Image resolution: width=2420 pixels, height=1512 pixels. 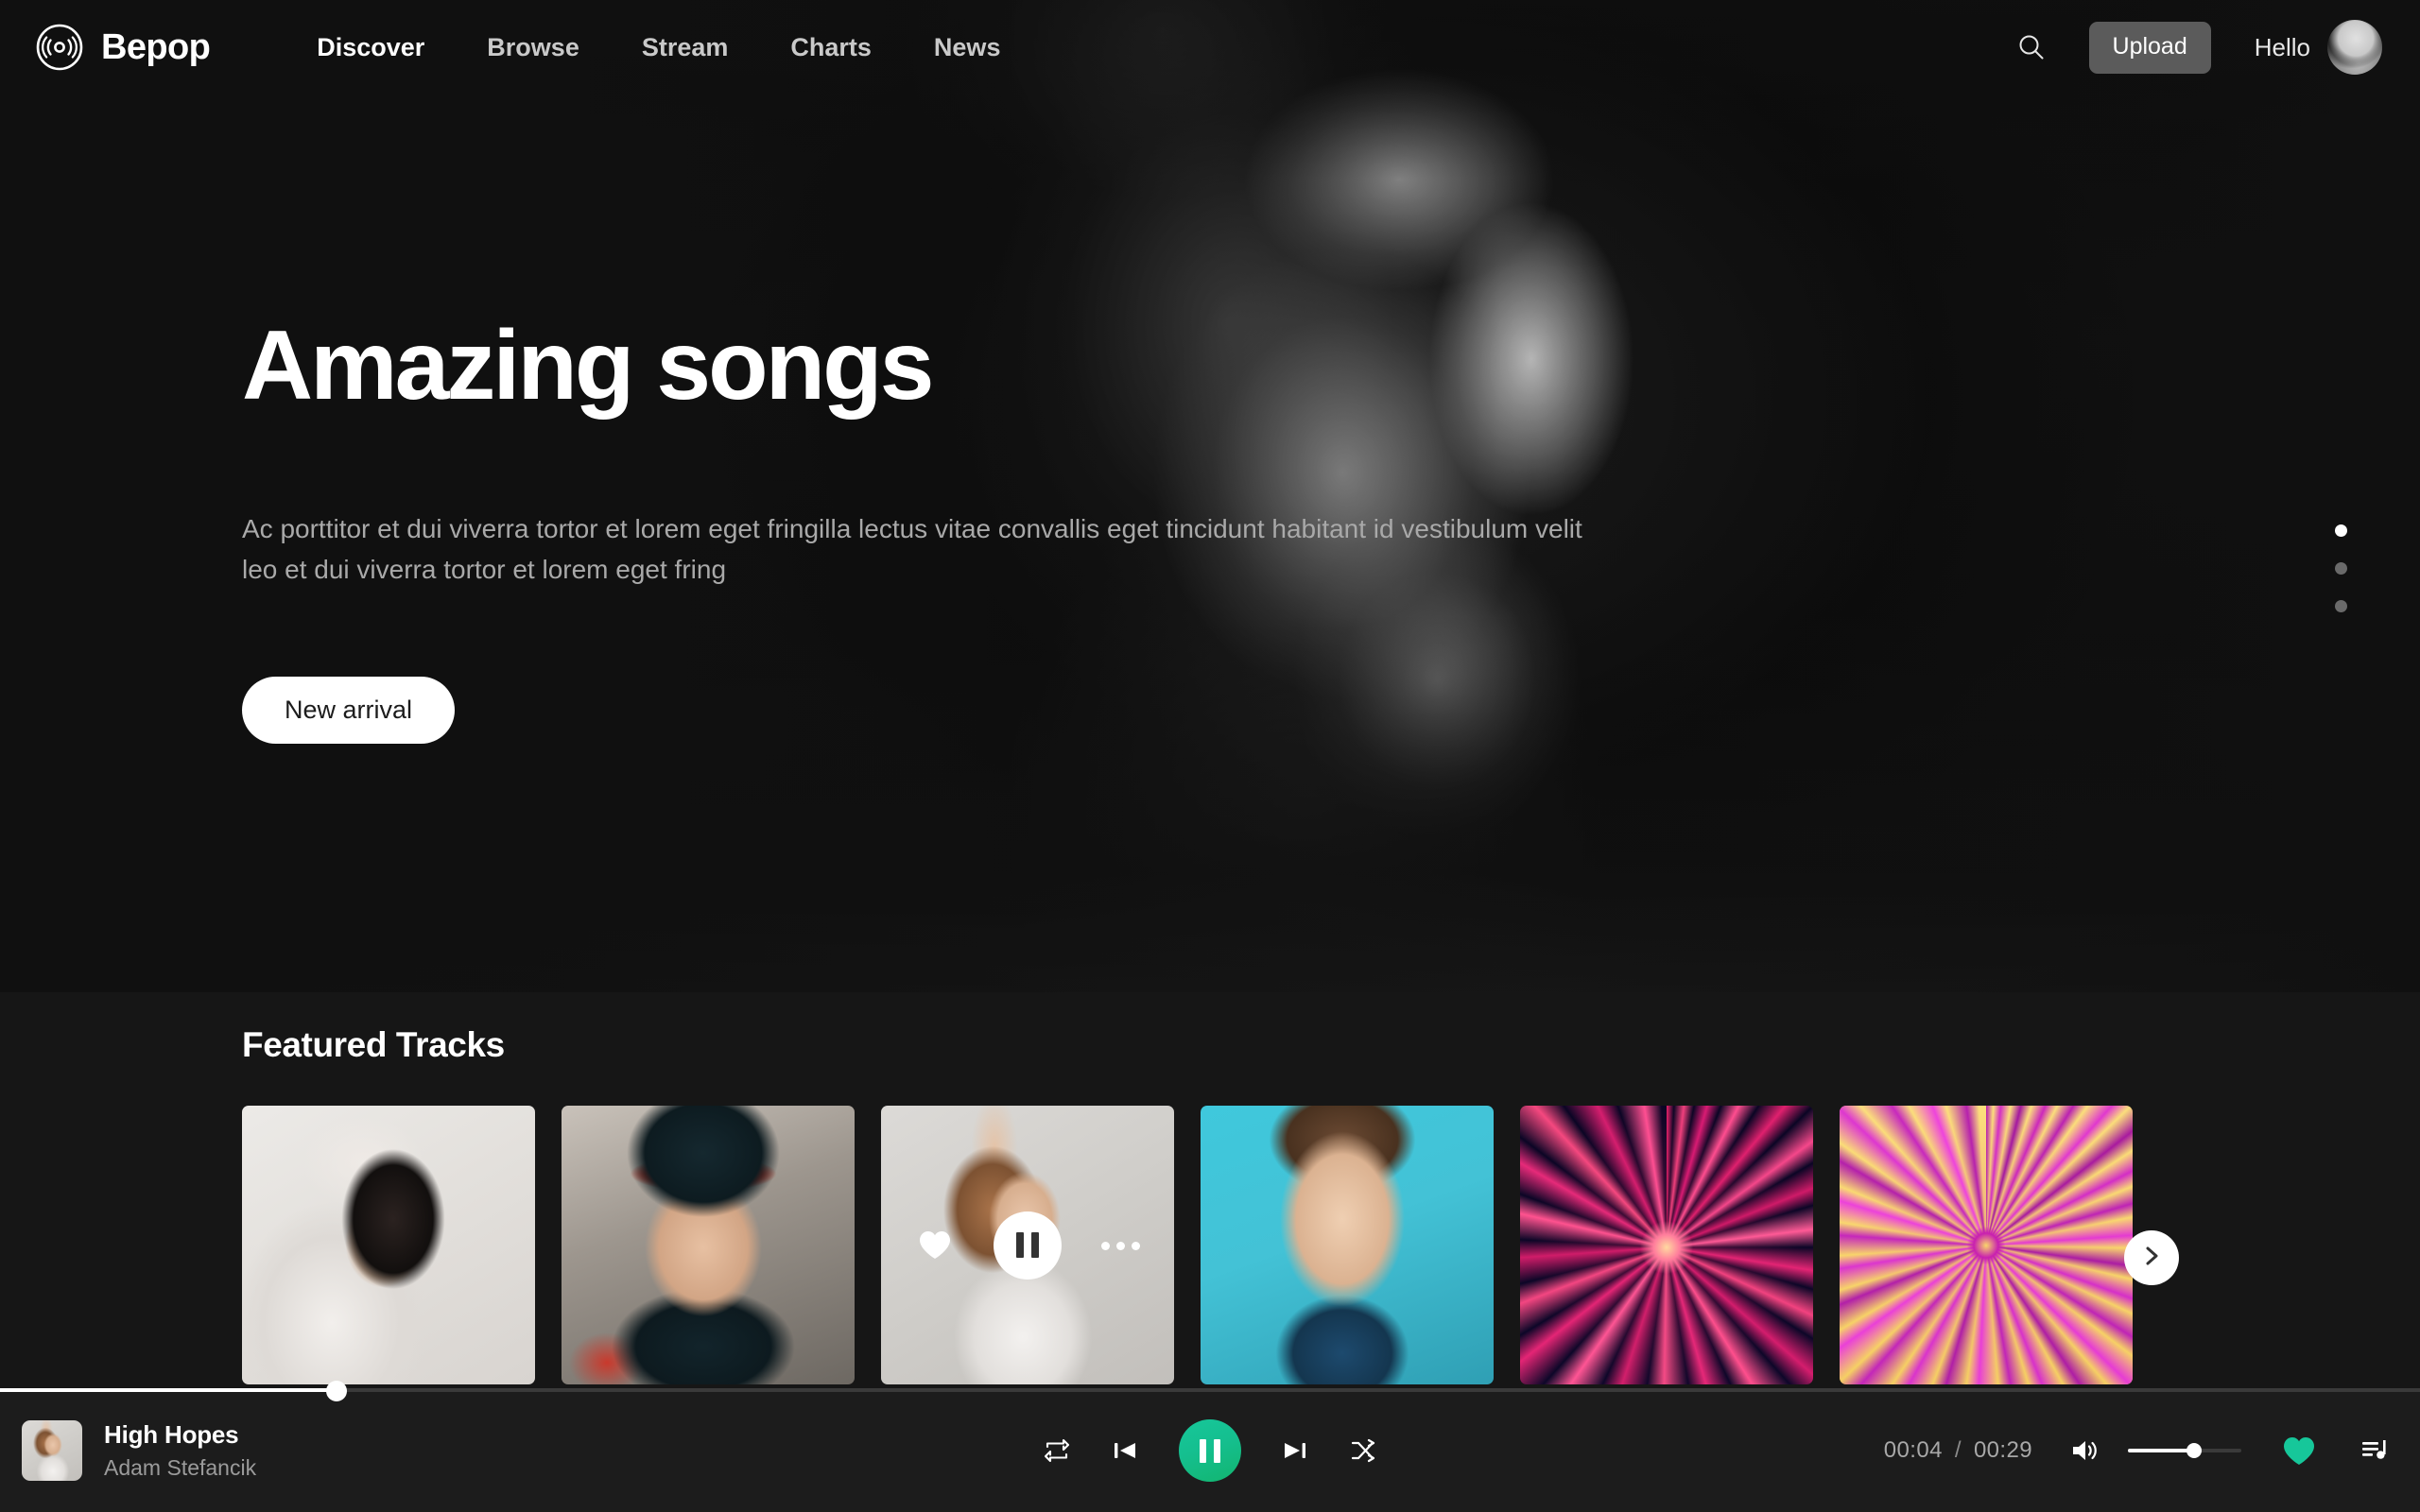 What do you see at coordinates (336, 1391) in the screenshot?
I see `progress-handle` at bounding box center [336, 1391].